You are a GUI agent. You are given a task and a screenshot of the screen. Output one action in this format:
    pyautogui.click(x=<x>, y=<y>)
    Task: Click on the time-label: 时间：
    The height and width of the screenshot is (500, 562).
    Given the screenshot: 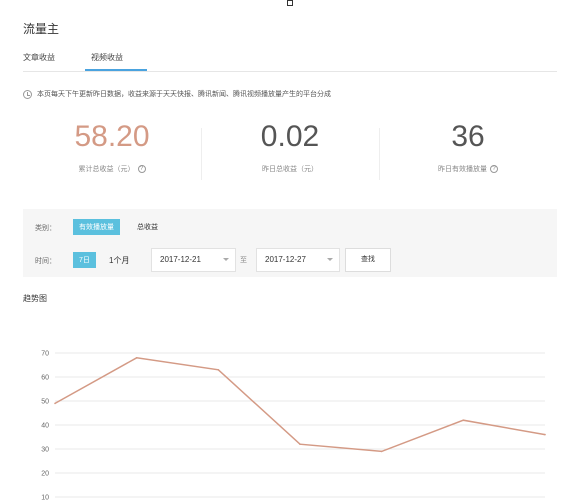 What is the action you would take?
    pyautogui.click(x=45, y=261)
    